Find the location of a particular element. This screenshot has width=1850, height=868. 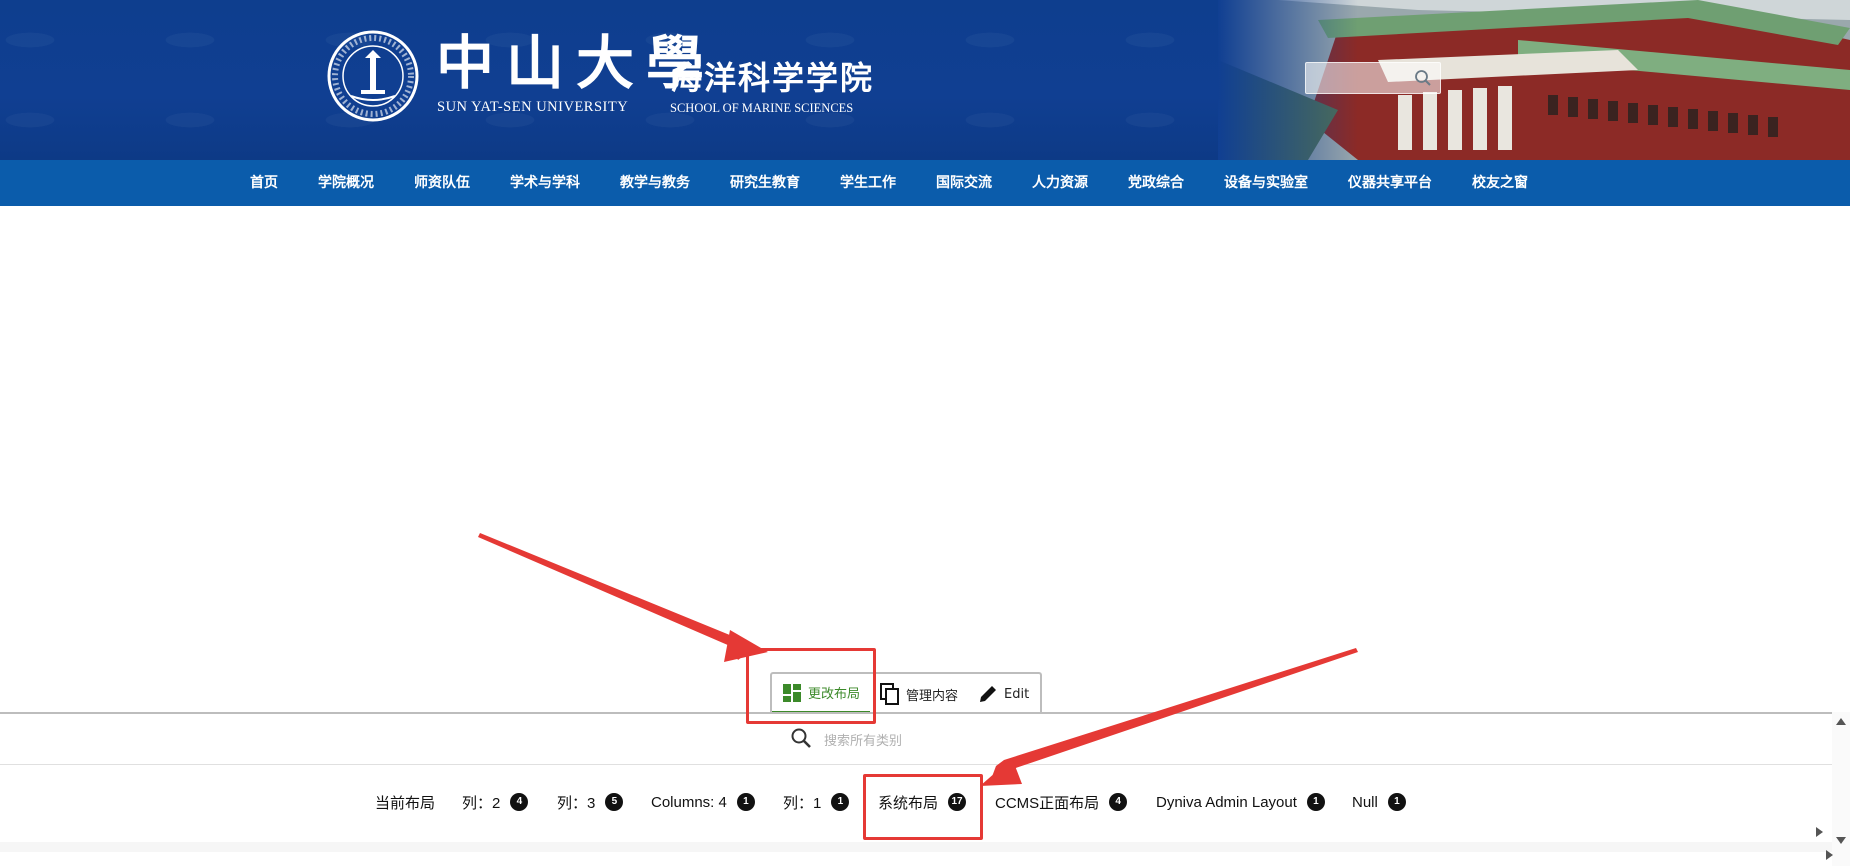

category-label: 列：3 is located at coordinates (576, 803).